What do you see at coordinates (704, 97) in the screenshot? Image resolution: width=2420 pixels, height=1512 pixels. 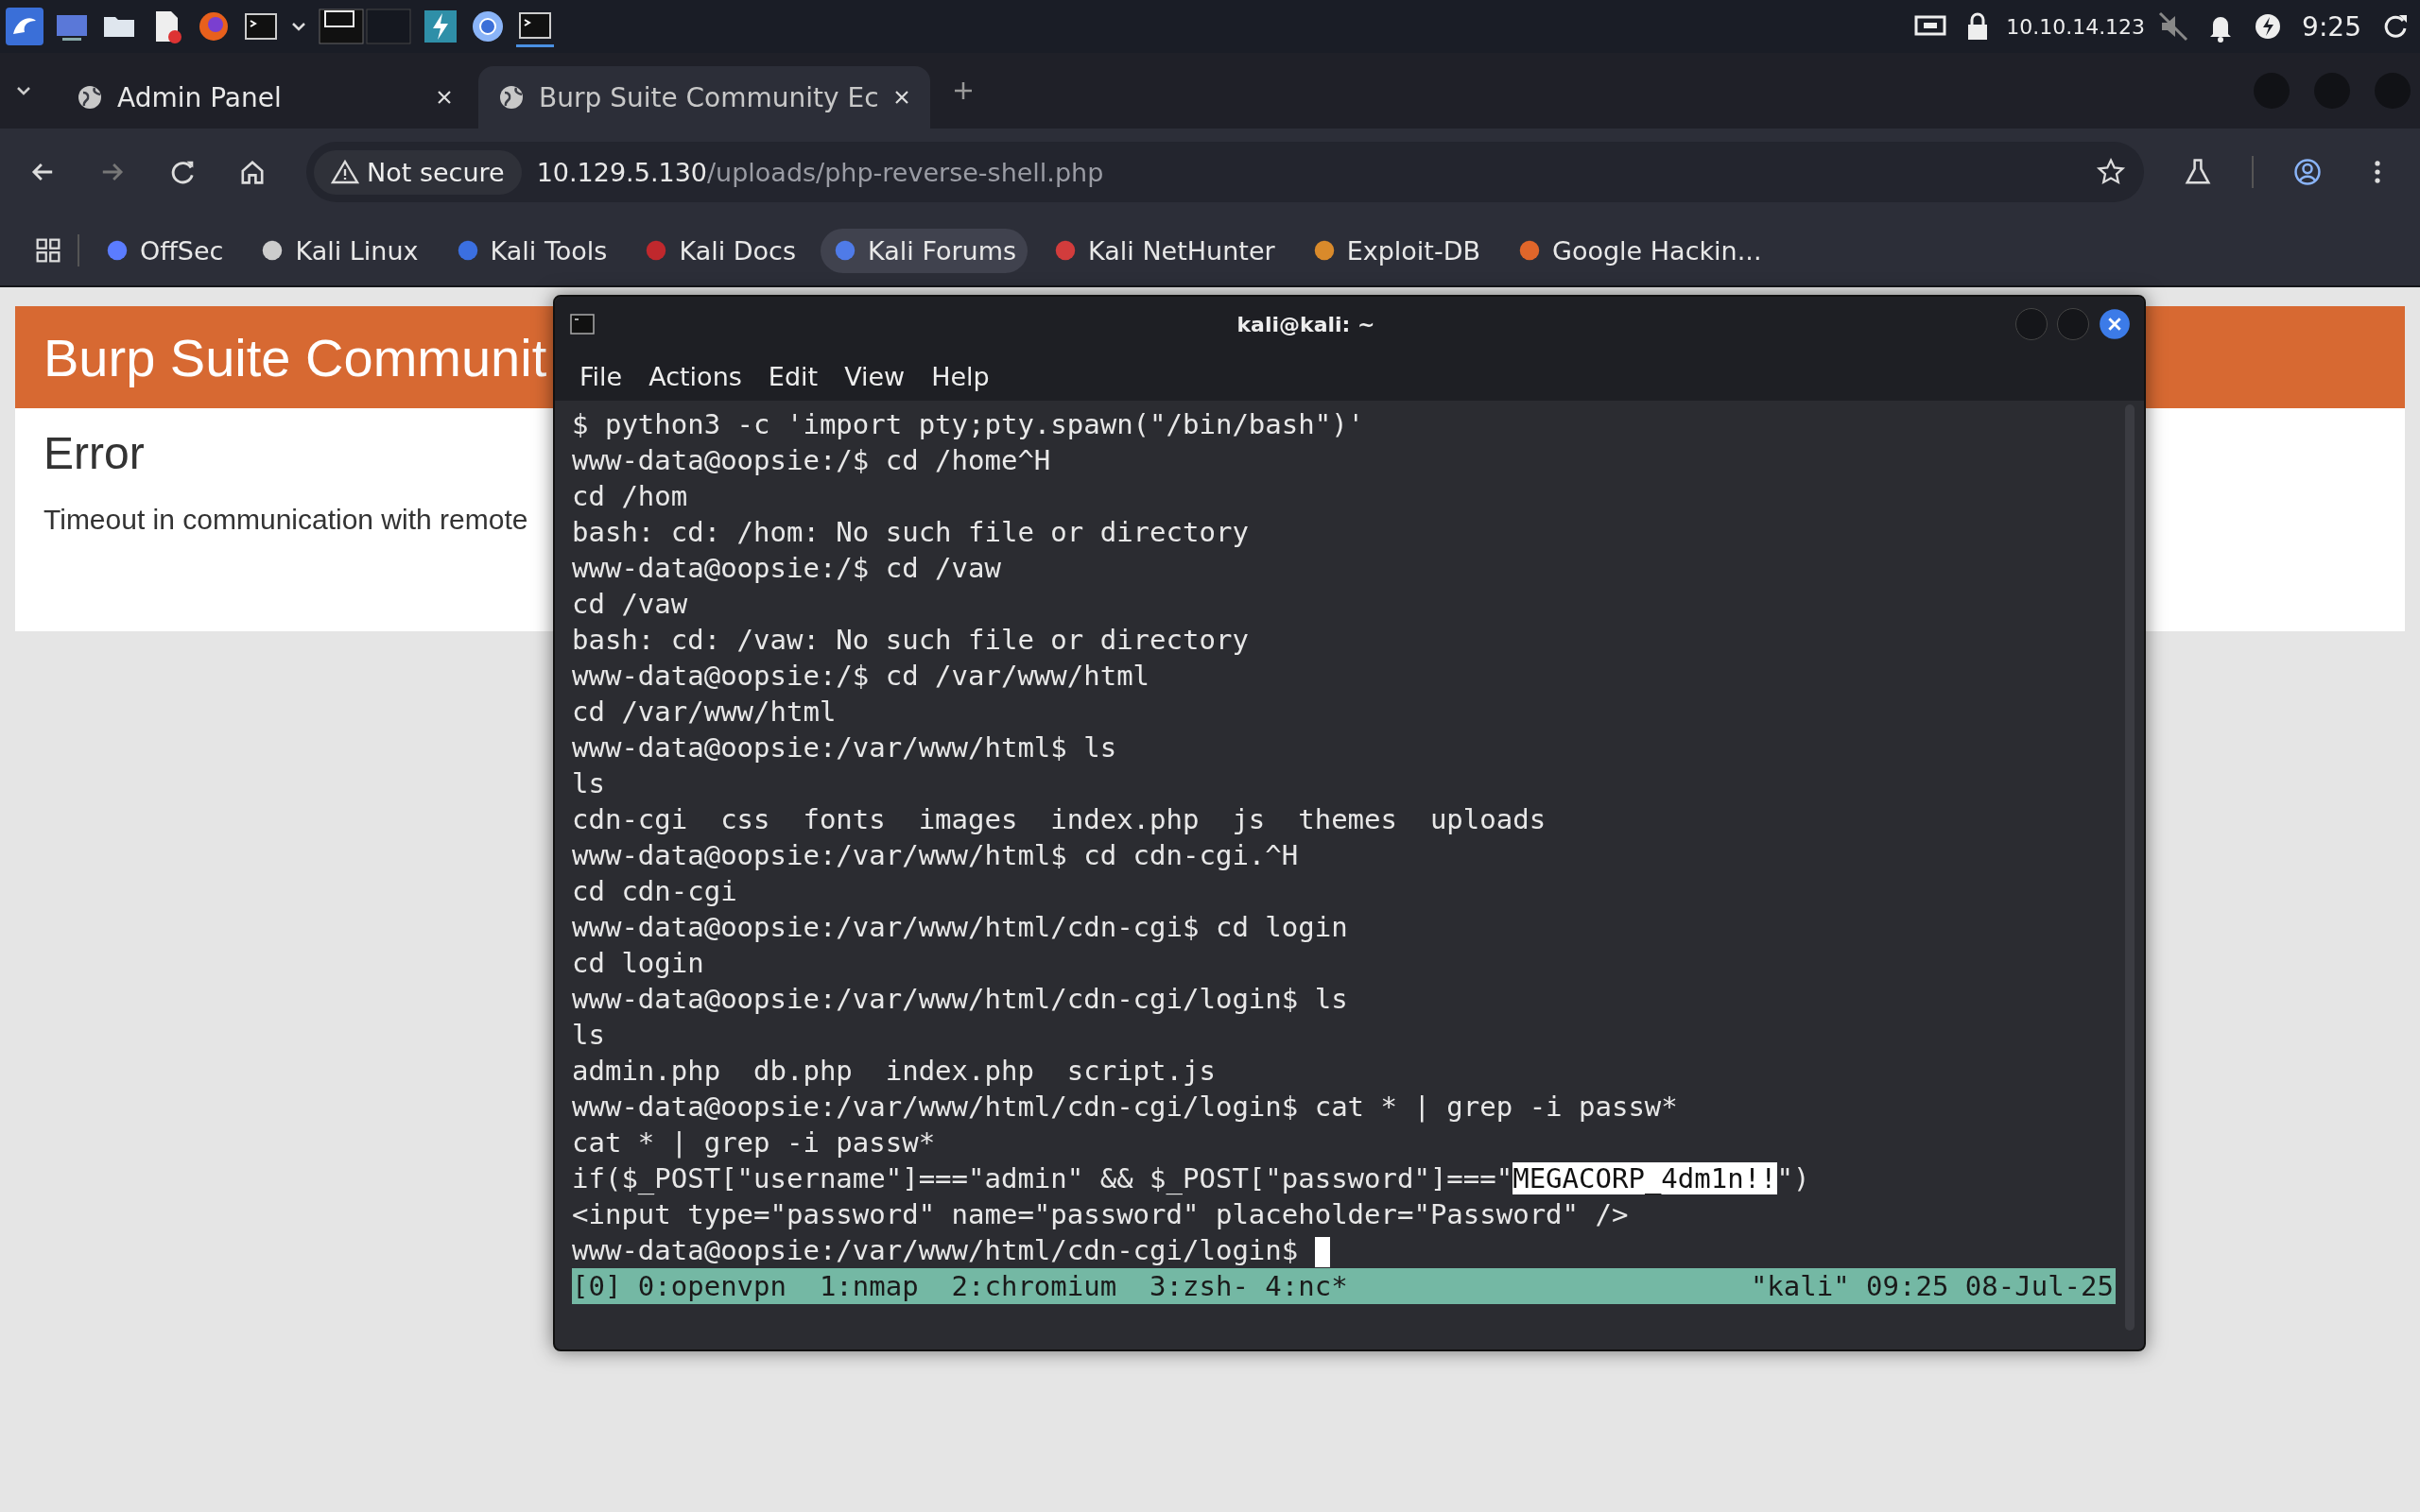 I see `browser-tab: Burp Suite Community Ec` at bounding box center [704, 97].